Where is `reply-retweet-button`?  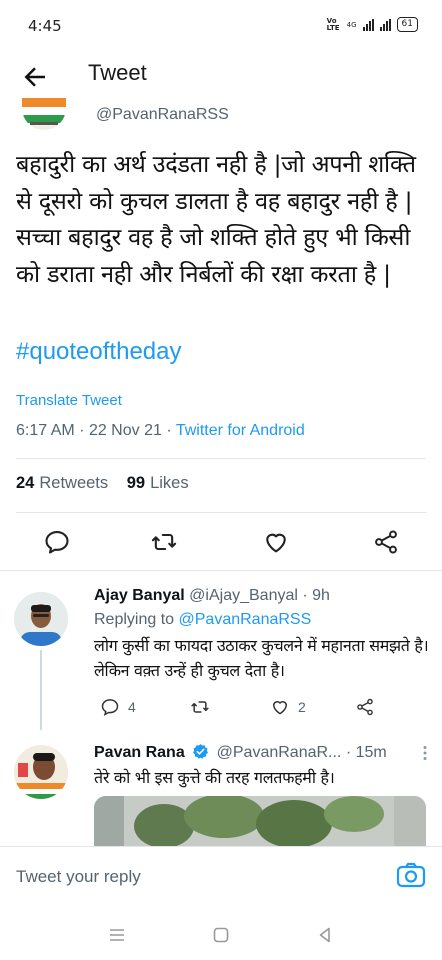
reply-retweet-button is located at coordinates (200, 707).